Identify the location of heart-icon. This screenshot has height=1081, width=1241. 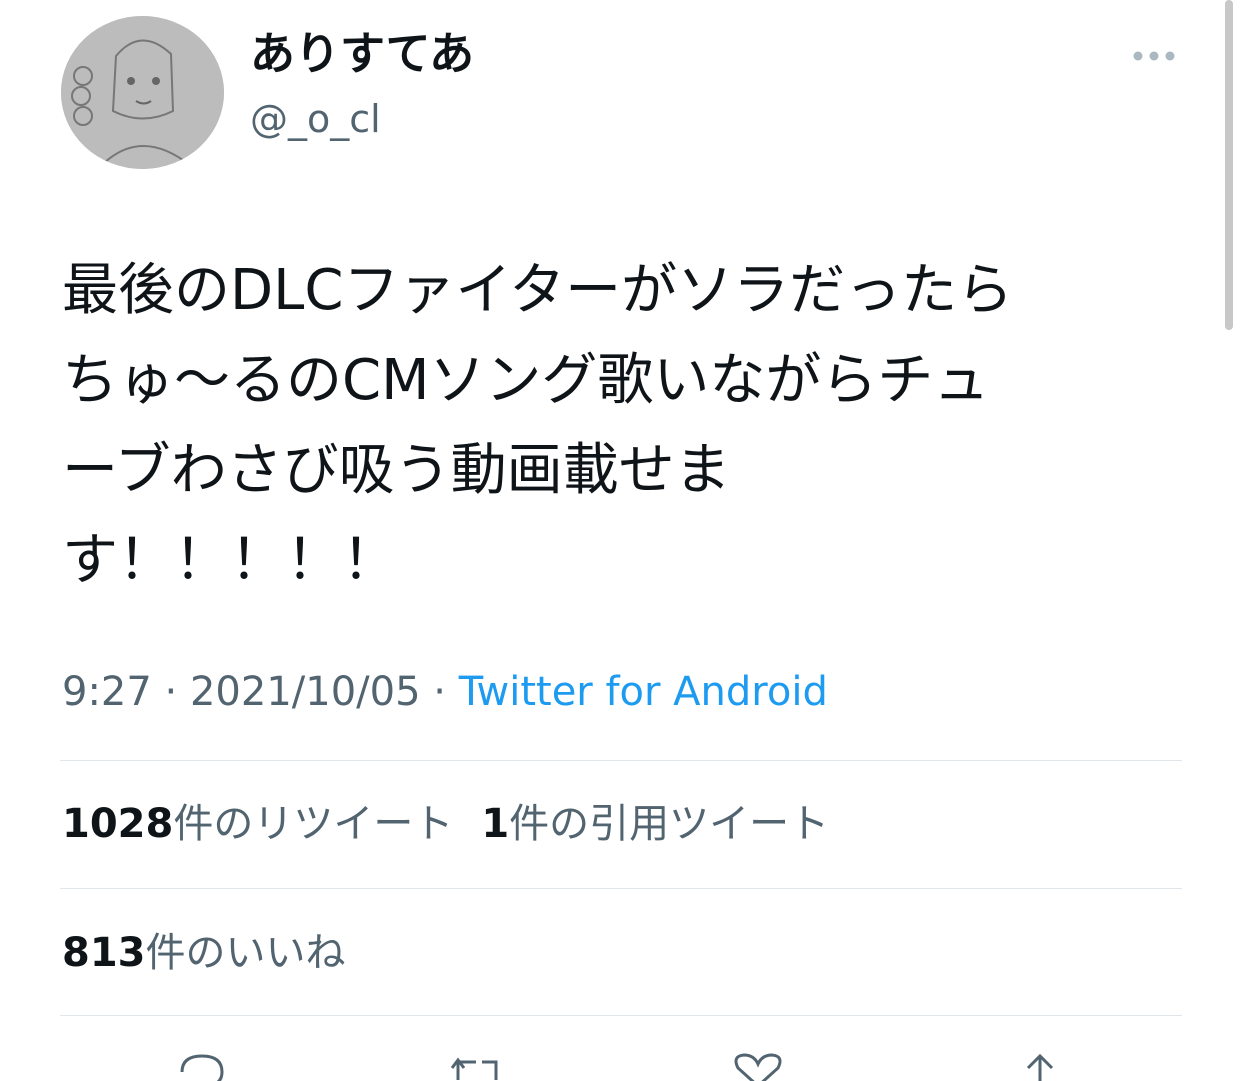
(758, 1067).